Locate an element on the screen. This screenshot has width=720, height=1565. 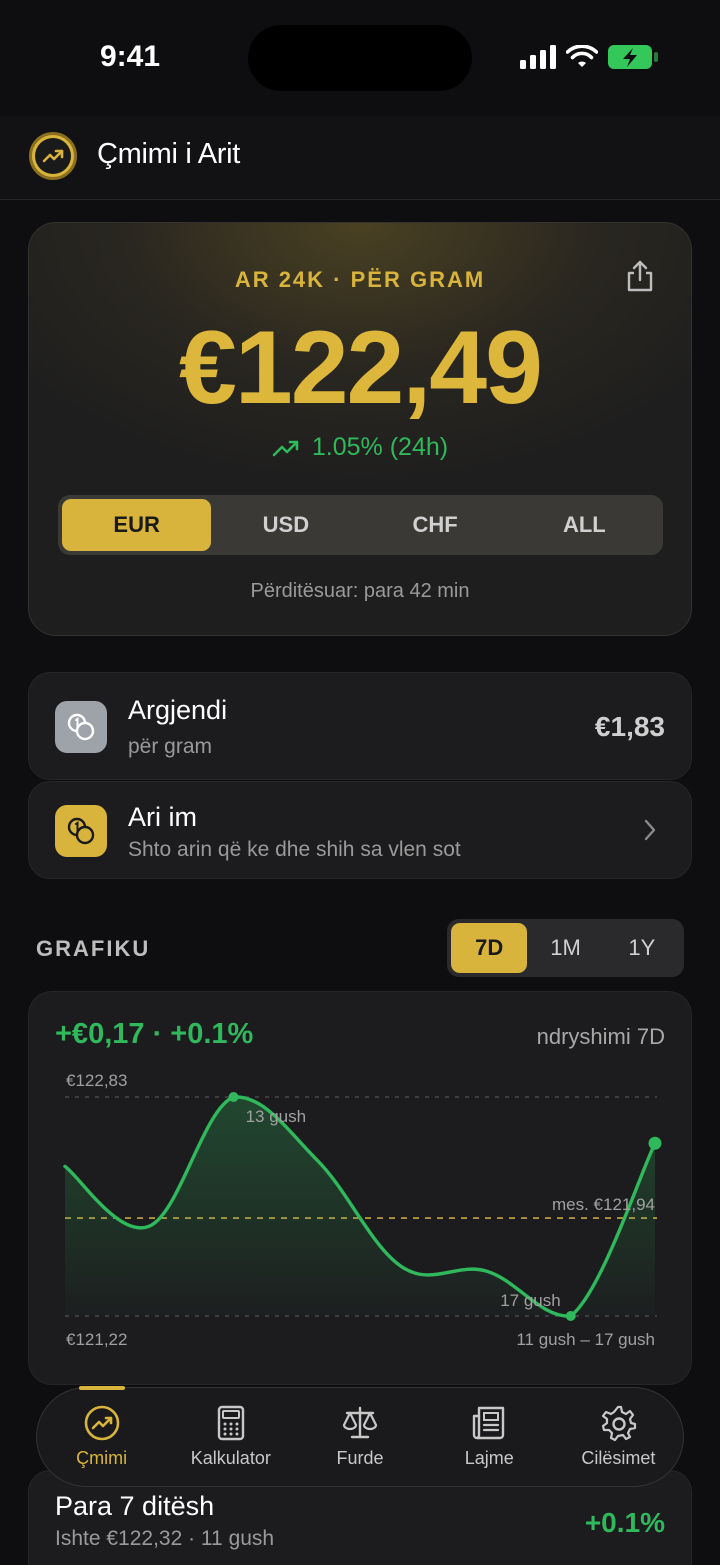
my-gold-title: Ari im is located at coordinates (162, 817).